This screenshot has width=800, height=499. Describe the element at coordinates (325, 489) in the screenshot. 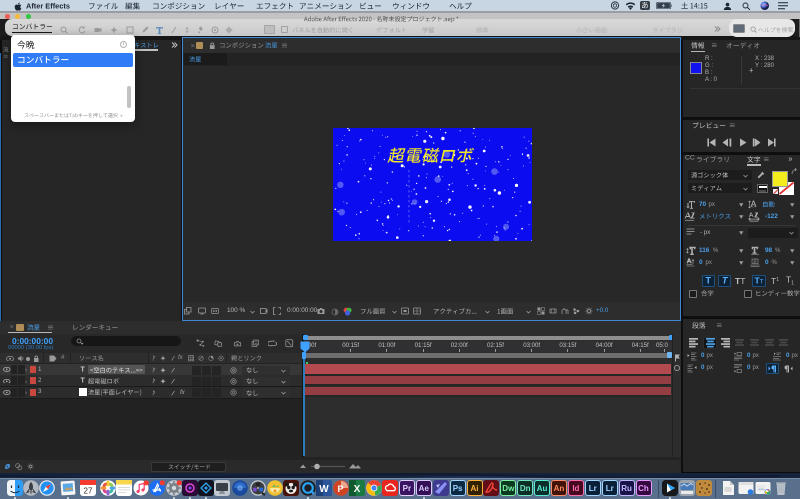

I see `svg-text: W` at that location.